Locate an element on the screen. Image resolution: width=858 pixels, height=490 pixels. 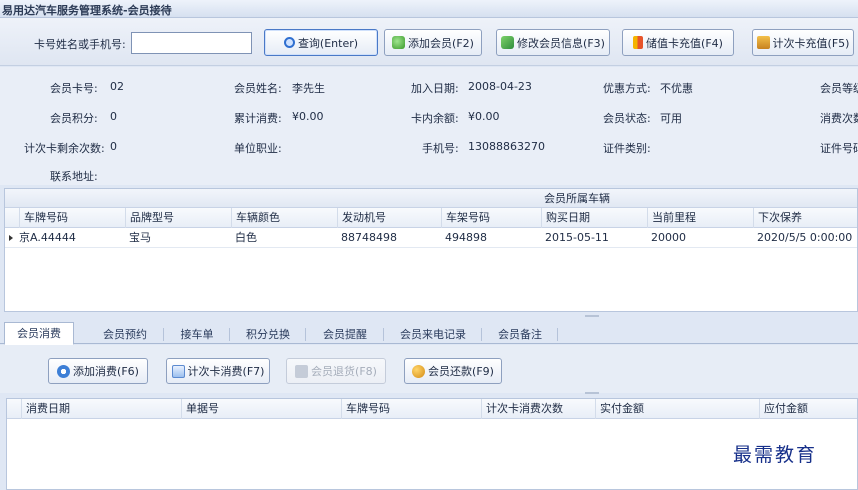
member-return-label: 会员退货(F8) is located at coordinates (344, 371).